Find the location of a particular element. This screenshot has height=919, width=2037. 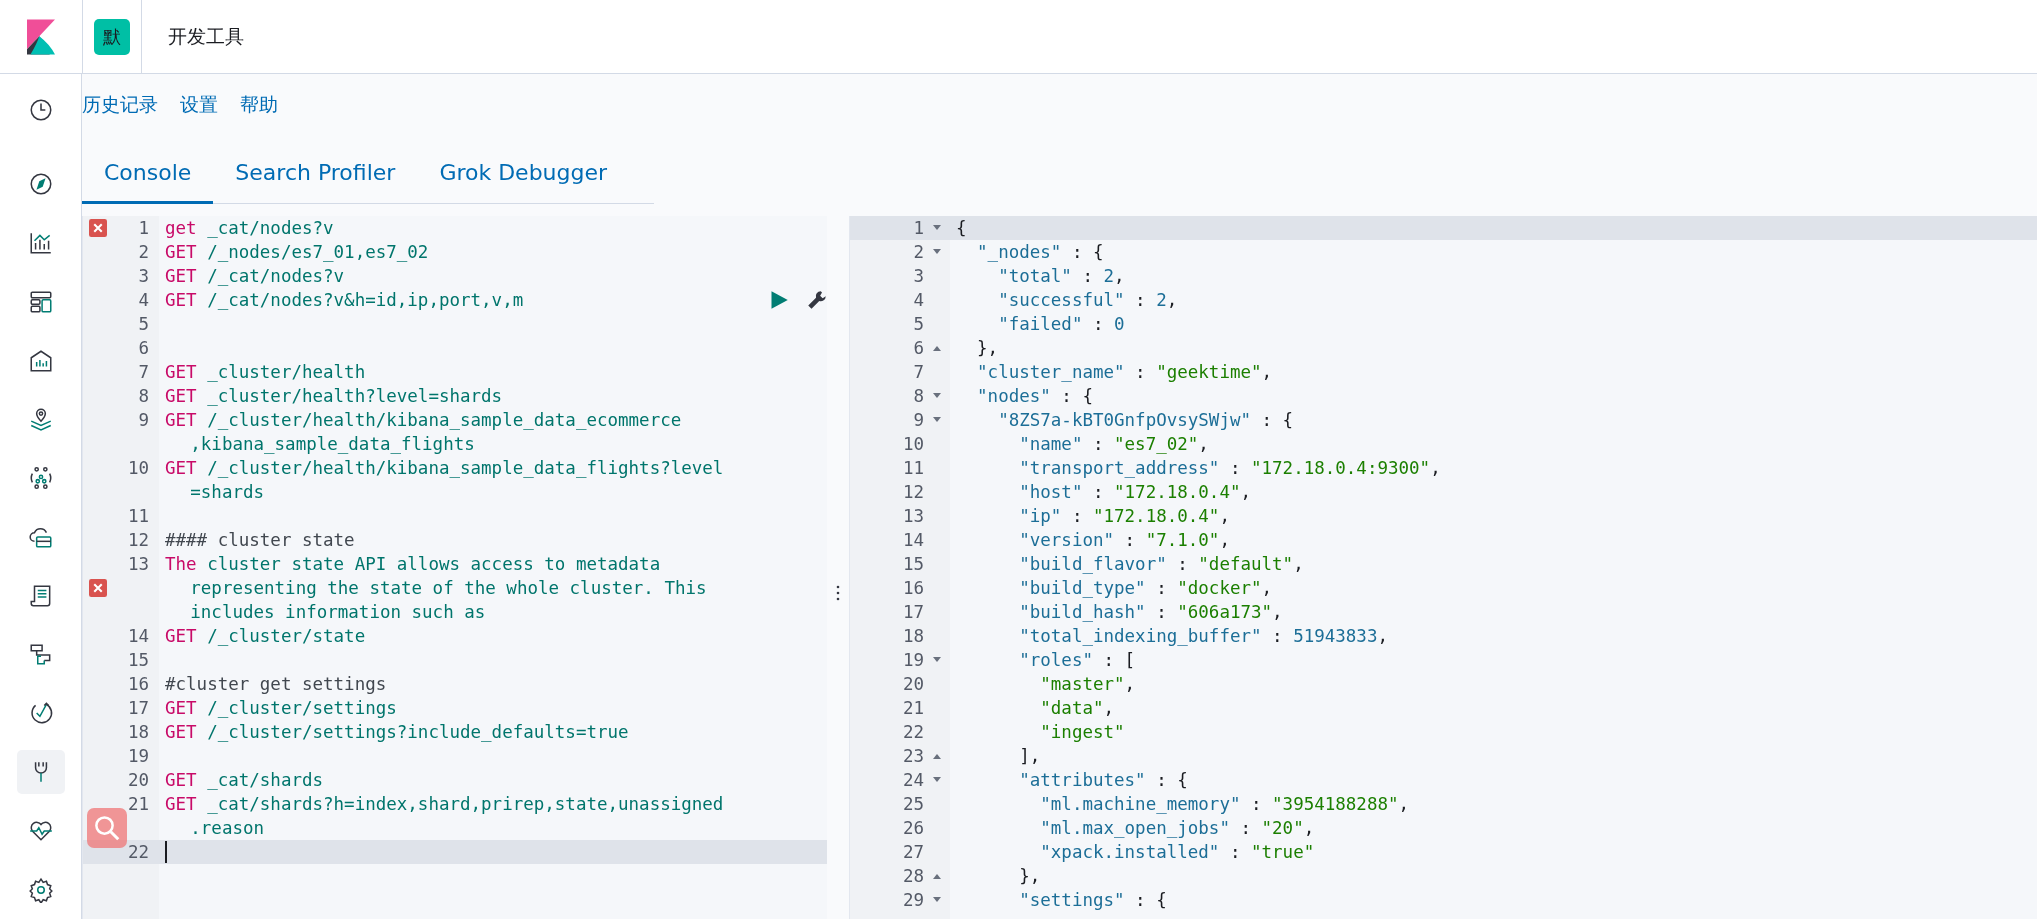

json-line: "failed" : 0 is located at coordinates (1061, 324).